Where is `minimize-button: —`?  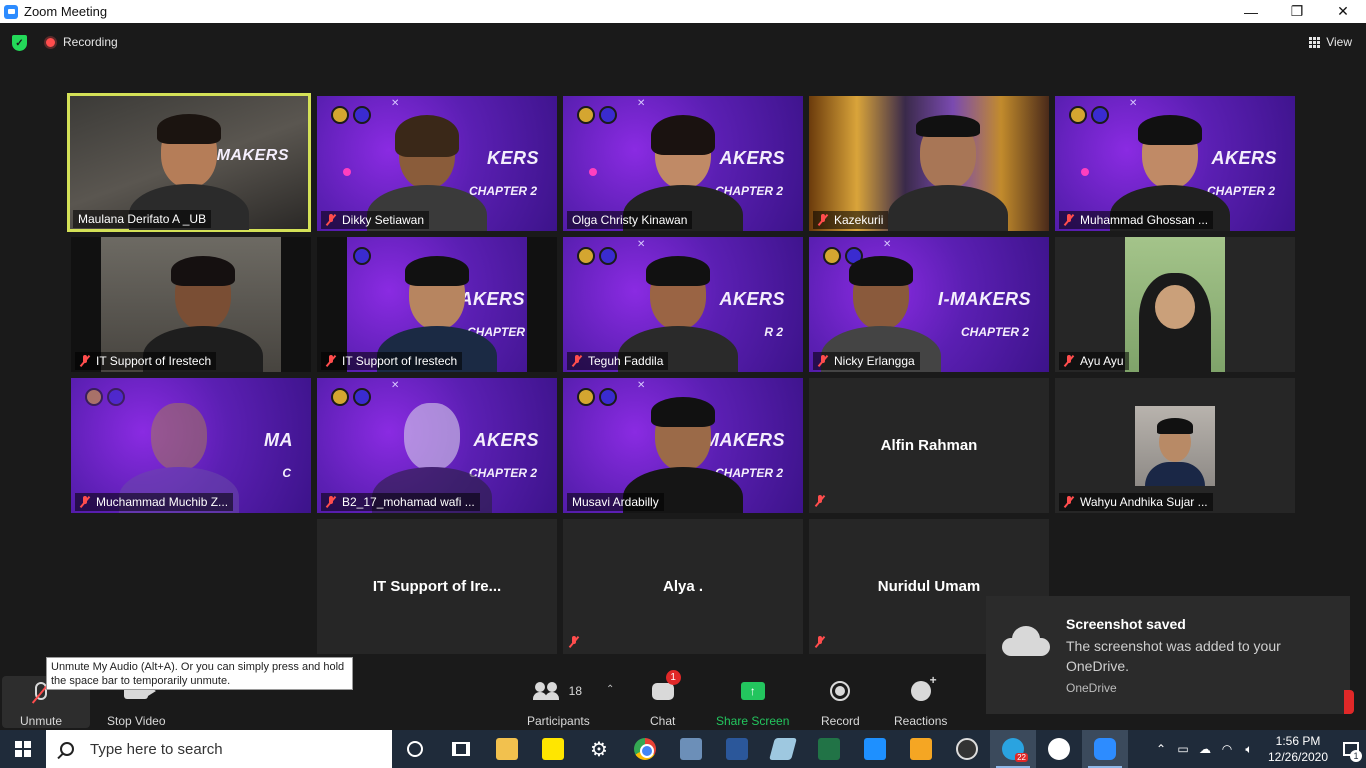
minimize-button: — is located at coordinates (1251, 11).